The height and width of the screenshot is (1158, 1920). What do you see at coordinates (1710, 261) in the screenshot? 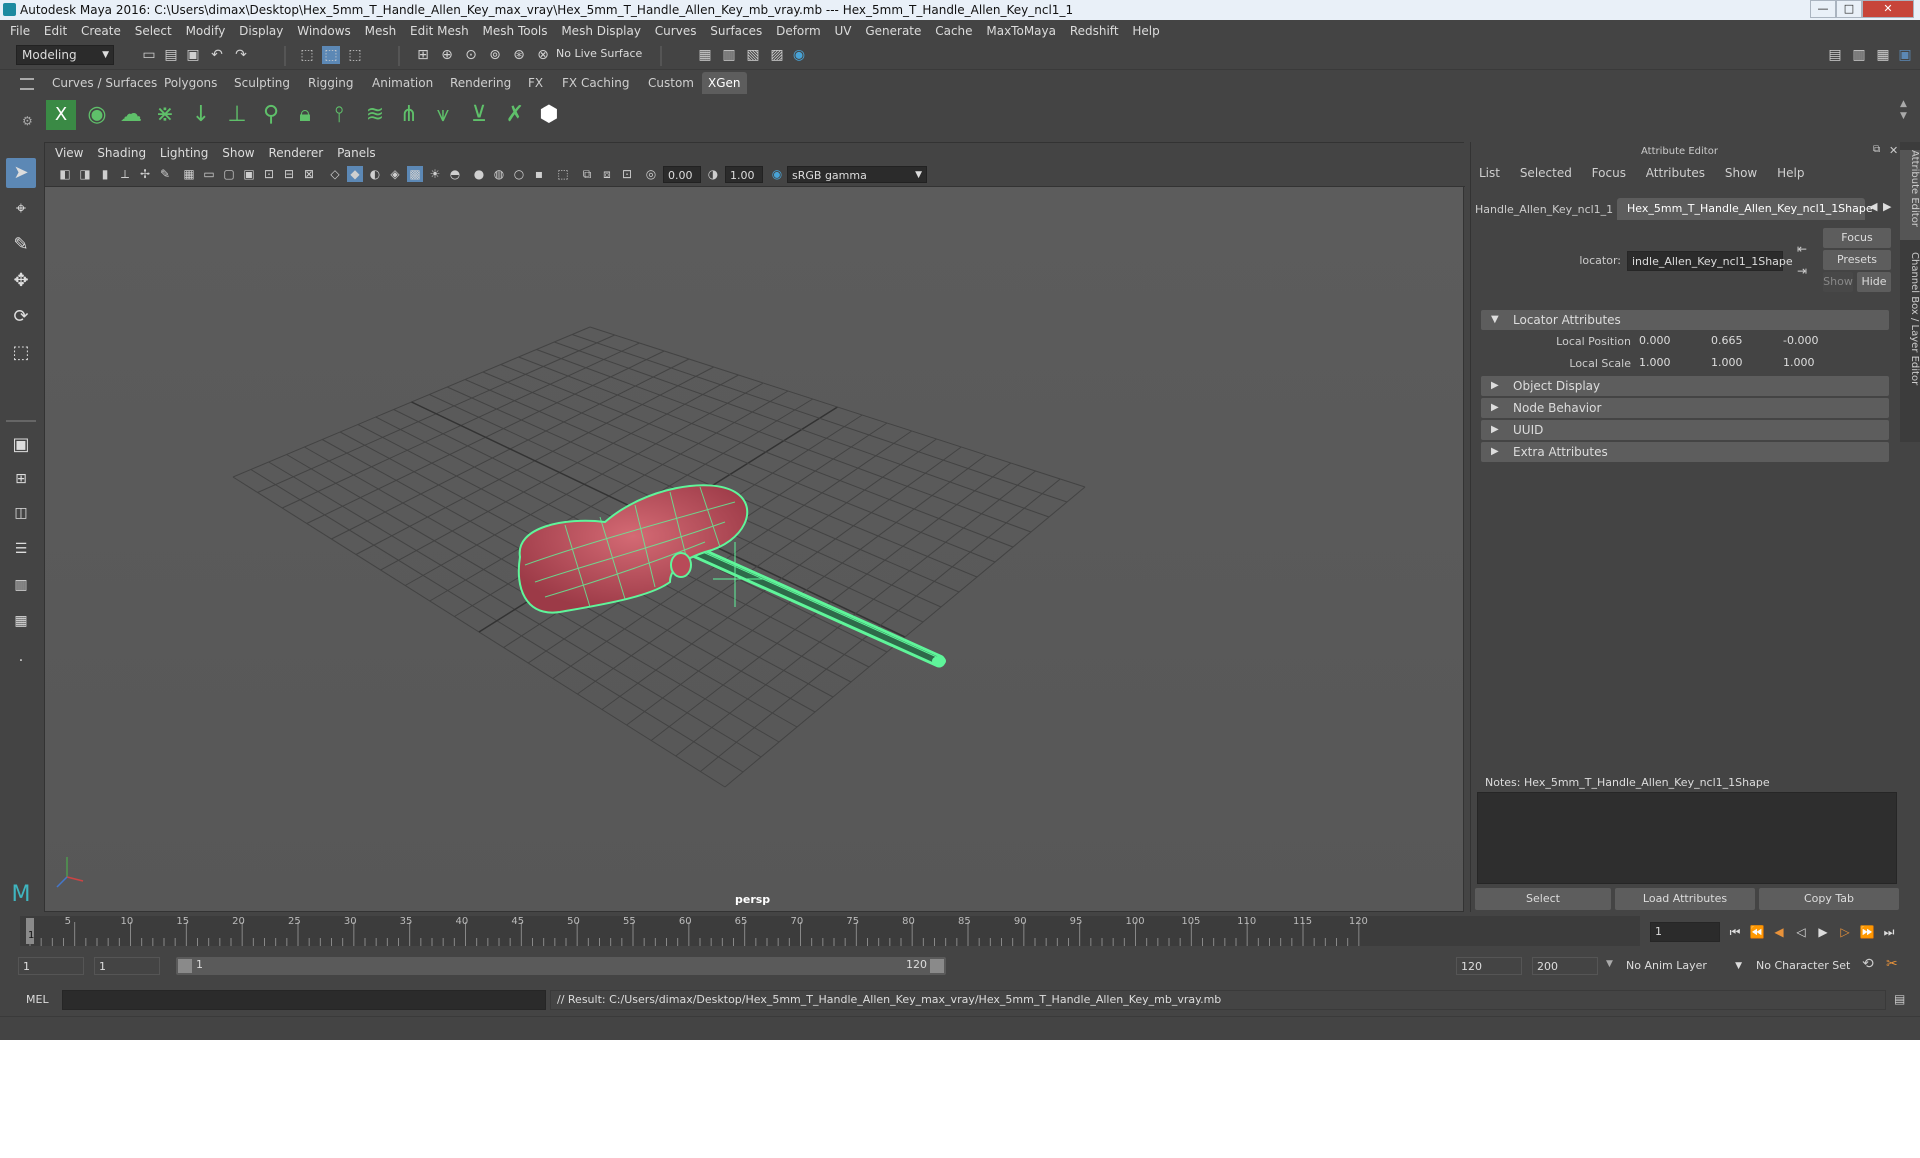
I see `locator-name-field: indle_Allen_Key_ncl1_1Shape` at bounding box center [1710, 261].